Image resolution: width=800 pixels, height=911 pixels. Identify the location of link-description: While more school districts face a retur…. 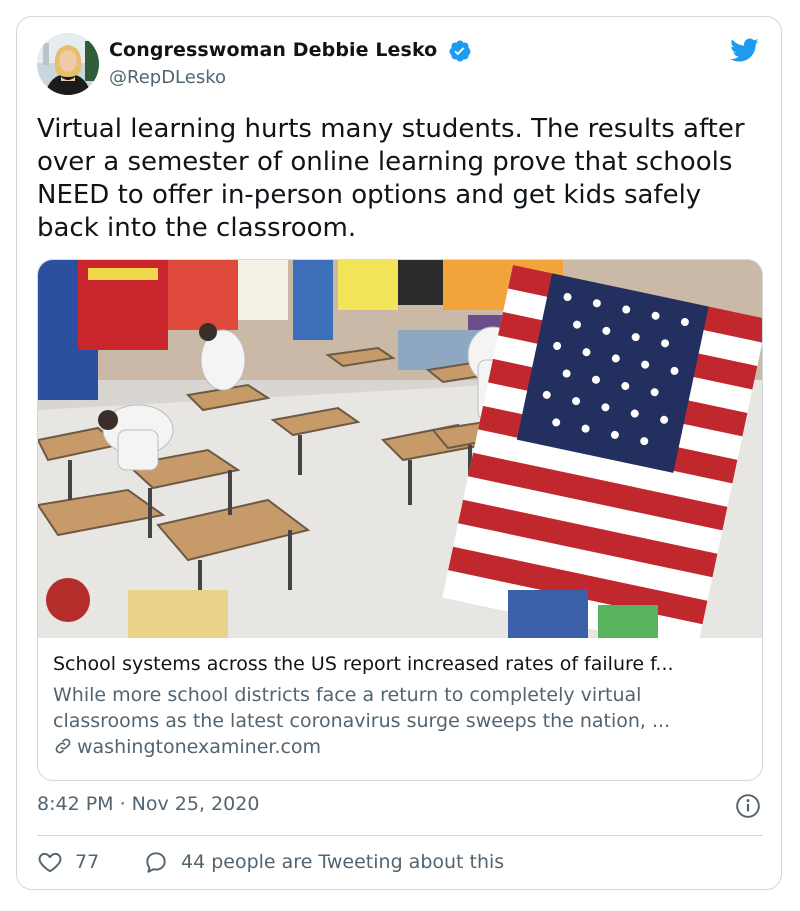
(362, 708).